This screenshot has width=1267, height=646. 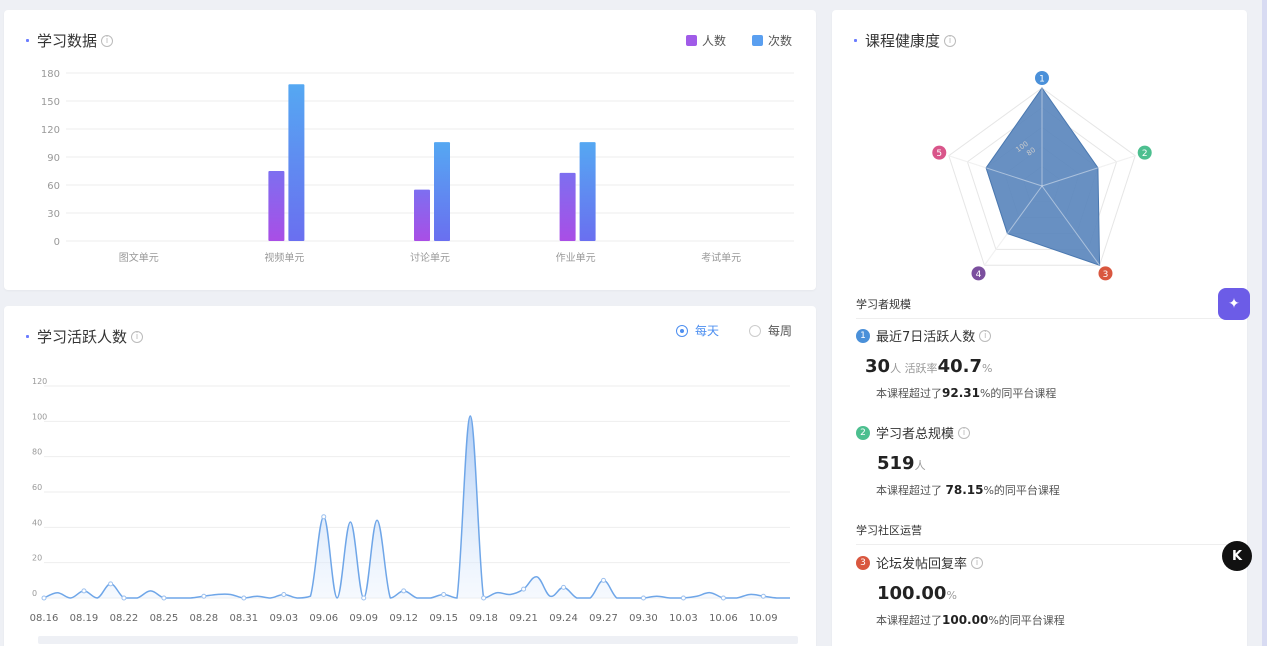 I want to click on bar-category-label: 讨论单元, so click(x=430, y=257).